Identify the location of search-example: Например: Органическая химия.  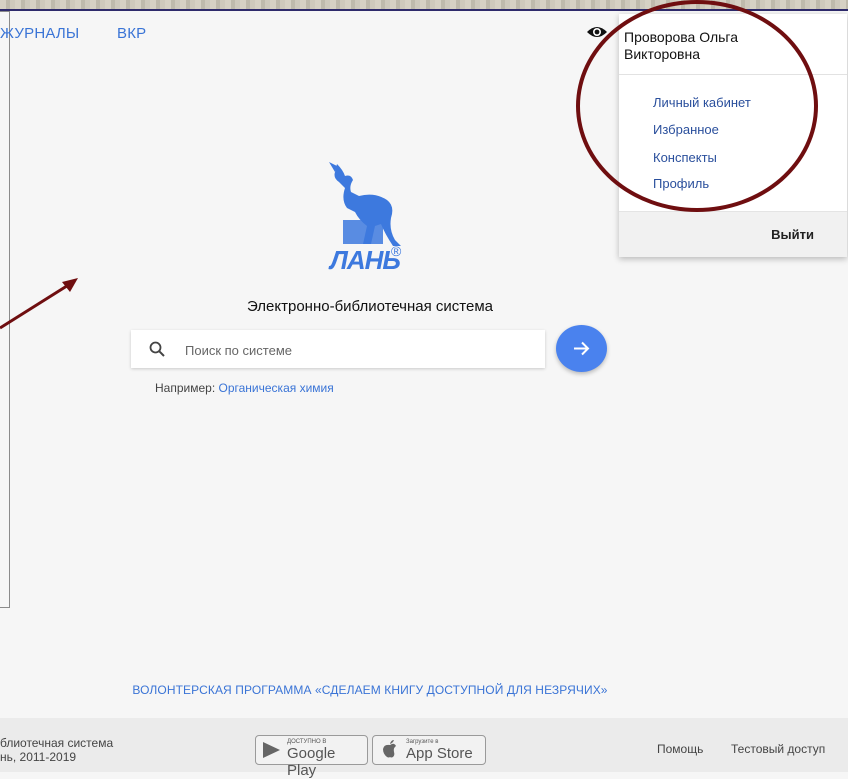
(244, 388).